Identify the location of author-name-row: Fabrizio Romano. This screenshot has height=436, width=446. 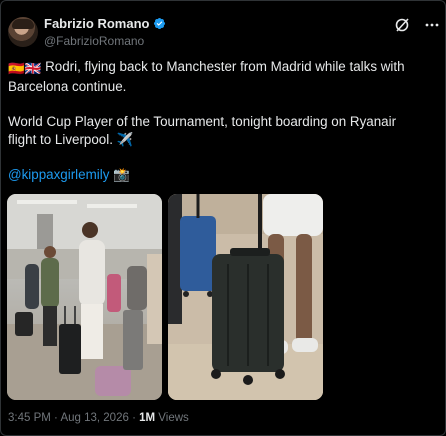
(105, 23).